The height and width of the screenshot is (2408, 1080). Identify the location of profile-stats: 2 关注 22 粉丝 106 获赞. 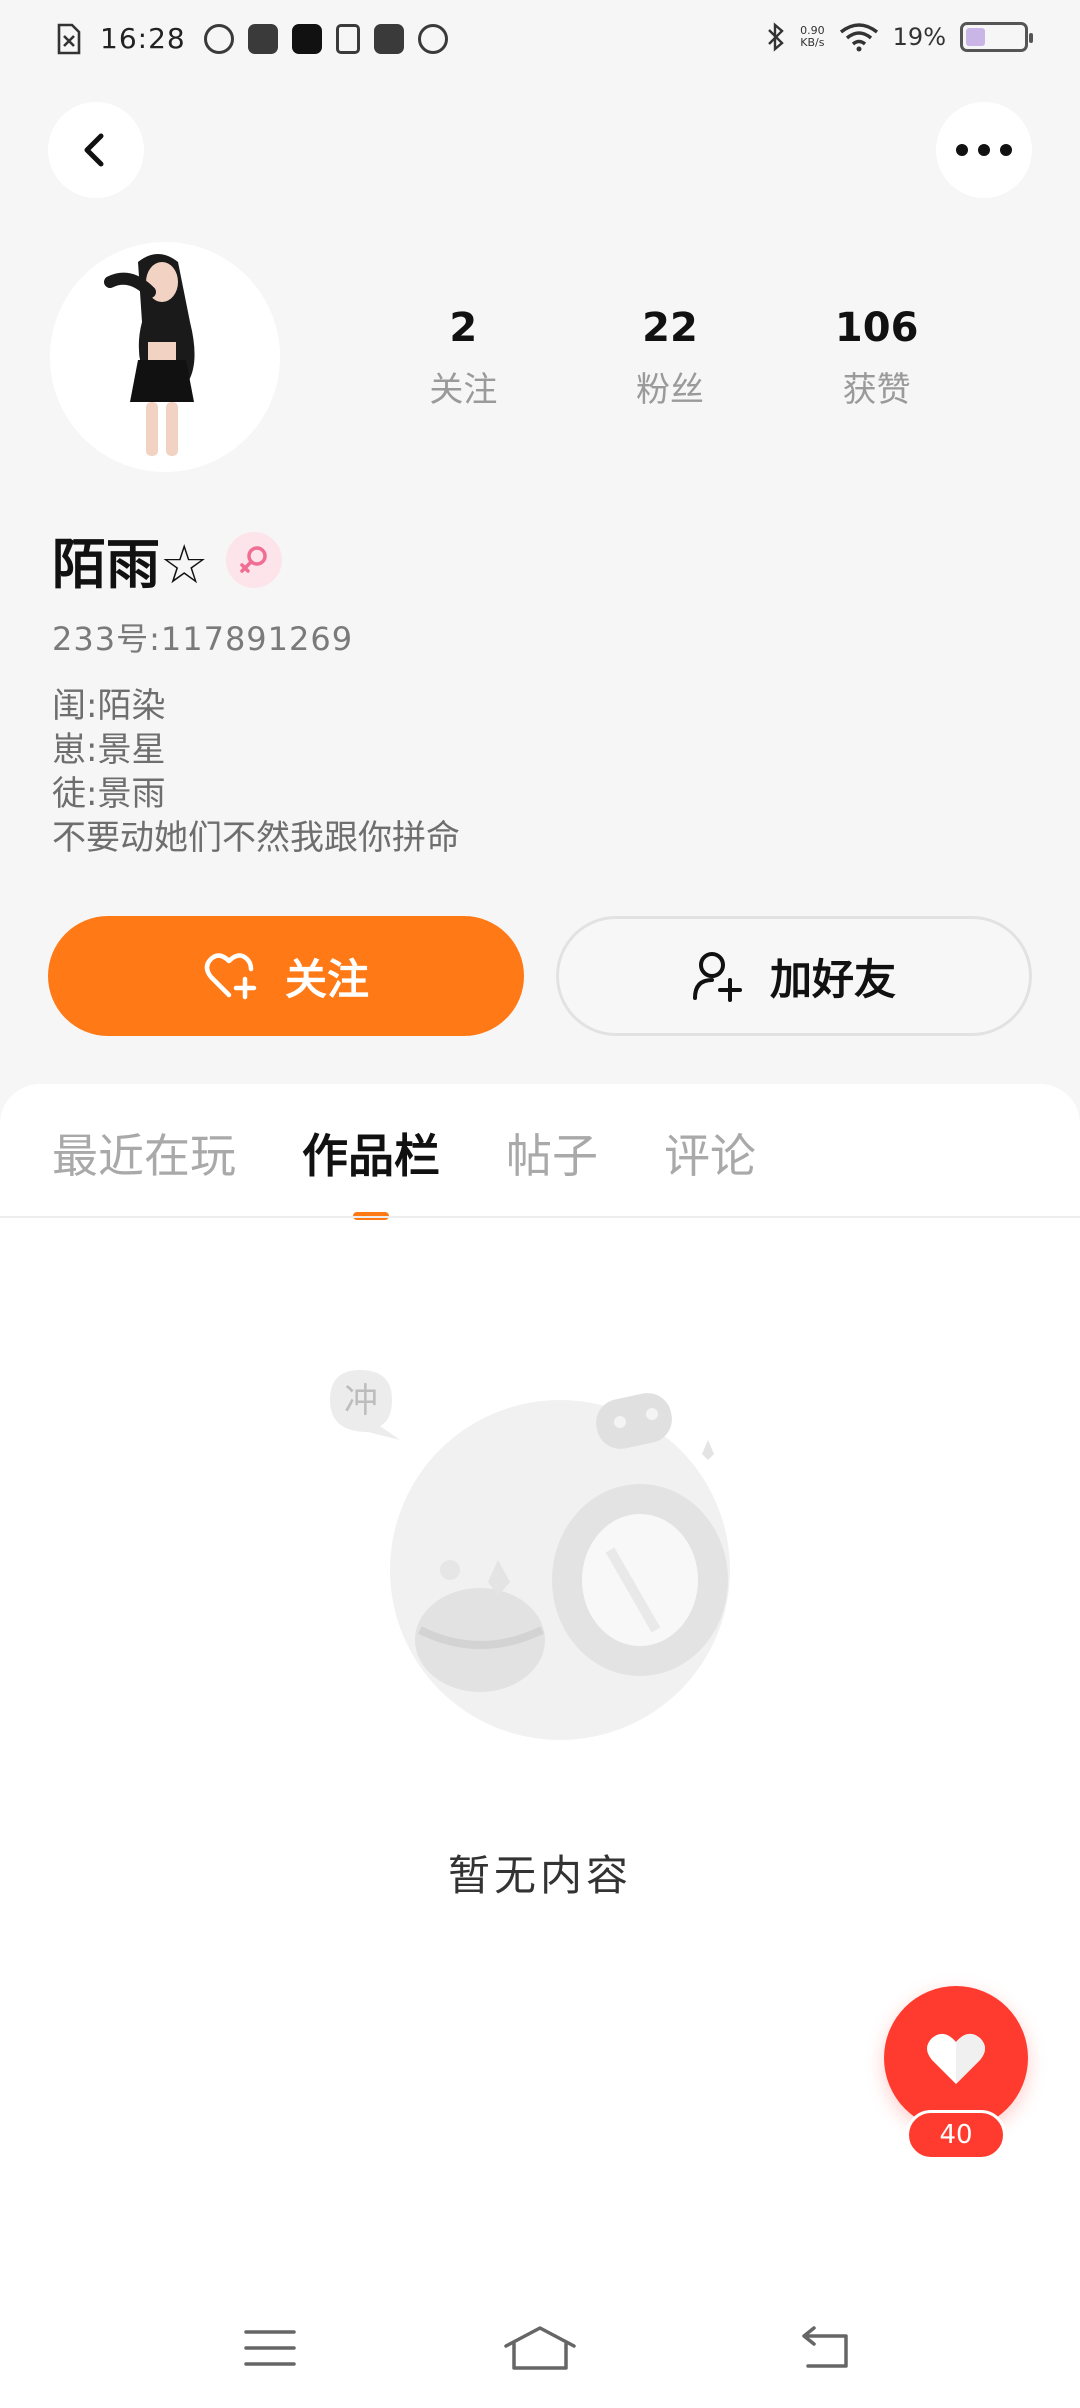
(670, 355).